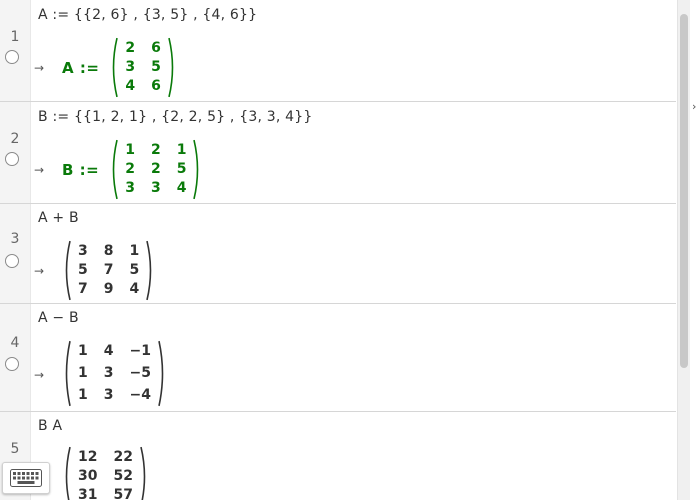 This screenshot has width=700, height=500. I want to click on matrix-cells: 381575794, so click(108, 270).